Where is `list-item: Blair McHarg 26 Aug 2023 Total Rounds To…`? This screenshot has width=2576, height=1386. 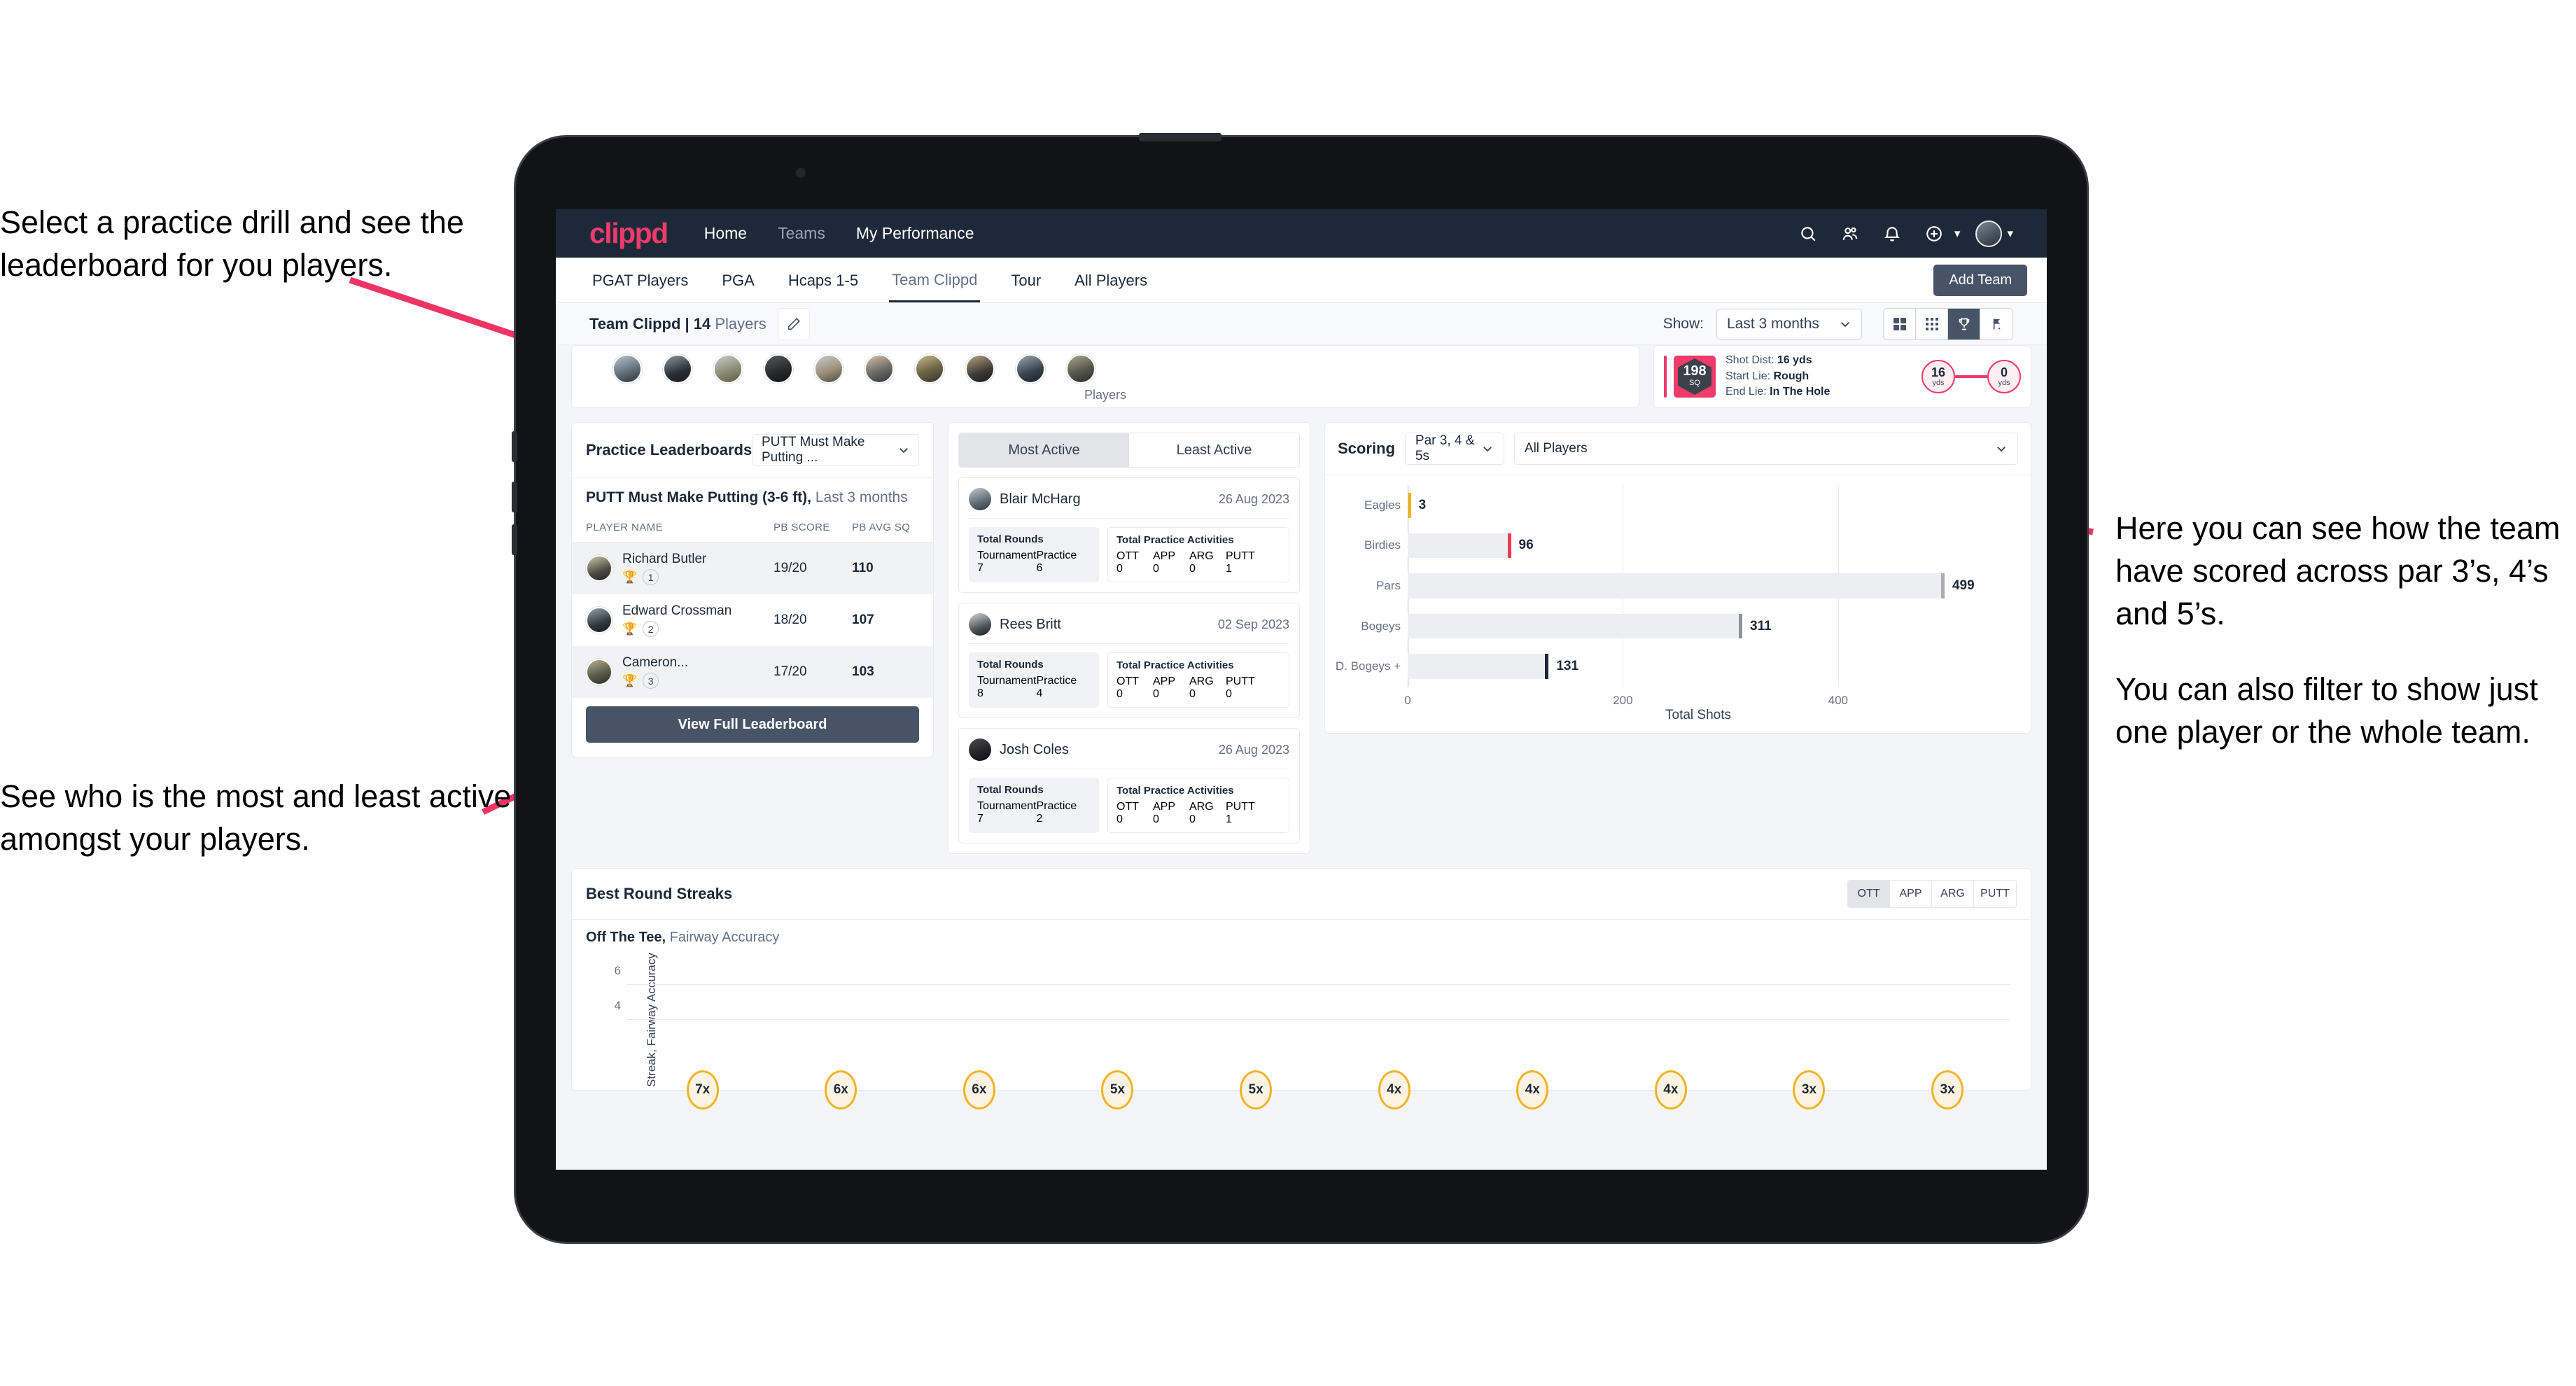 list-item: Blair McHarg 26 Aug 2023 Total Rounds To… is located at coordinates (1129, 535).